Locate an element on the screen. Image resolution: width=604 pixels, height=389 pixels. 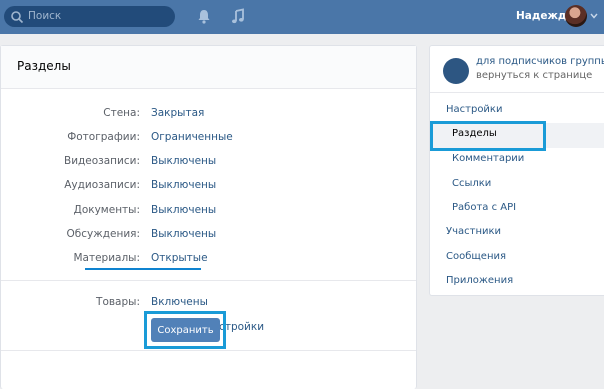
menu-item-links: Ссылки is located at coordinates (471, 183).